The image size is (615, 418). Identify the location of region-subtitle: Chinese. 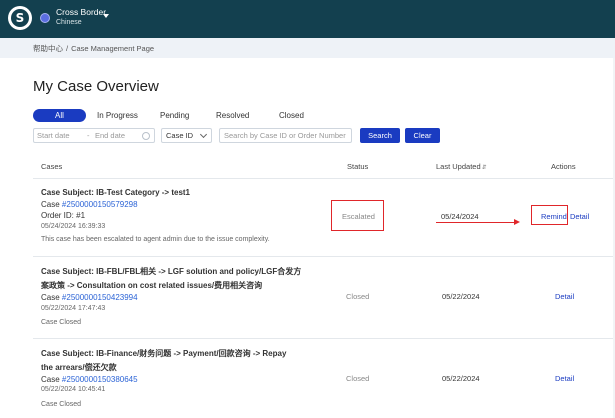
(69, 22).